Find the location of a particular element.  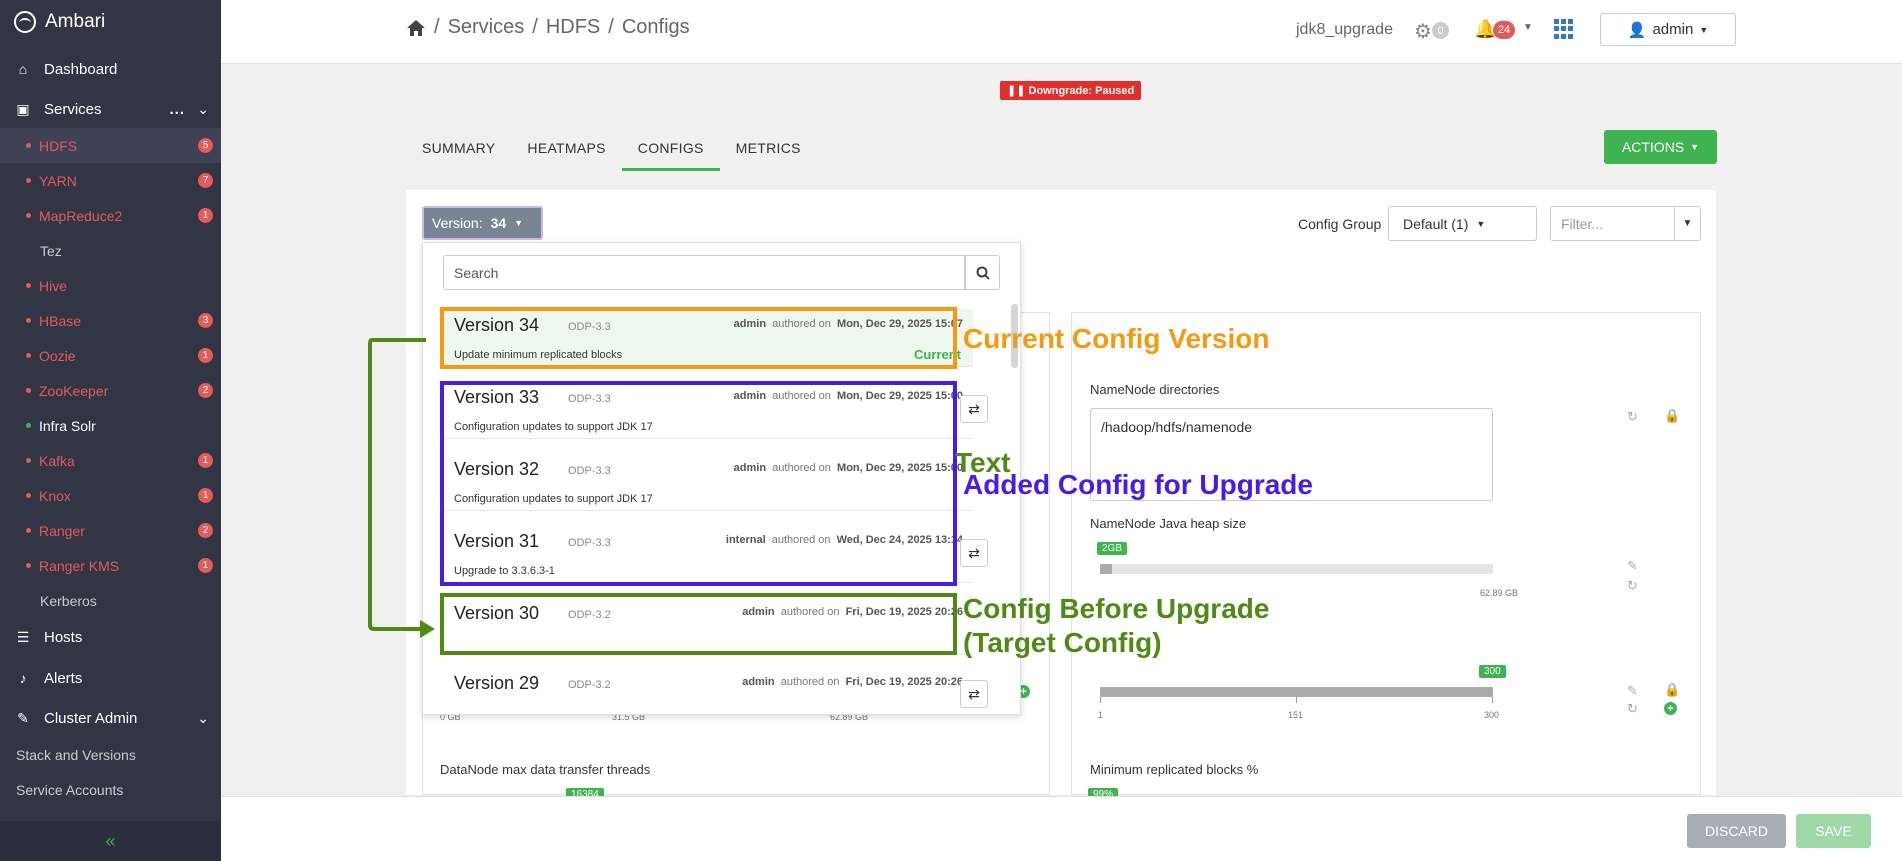

nav-service-accounts: Service Accounts is located at coordinates (69, 790).